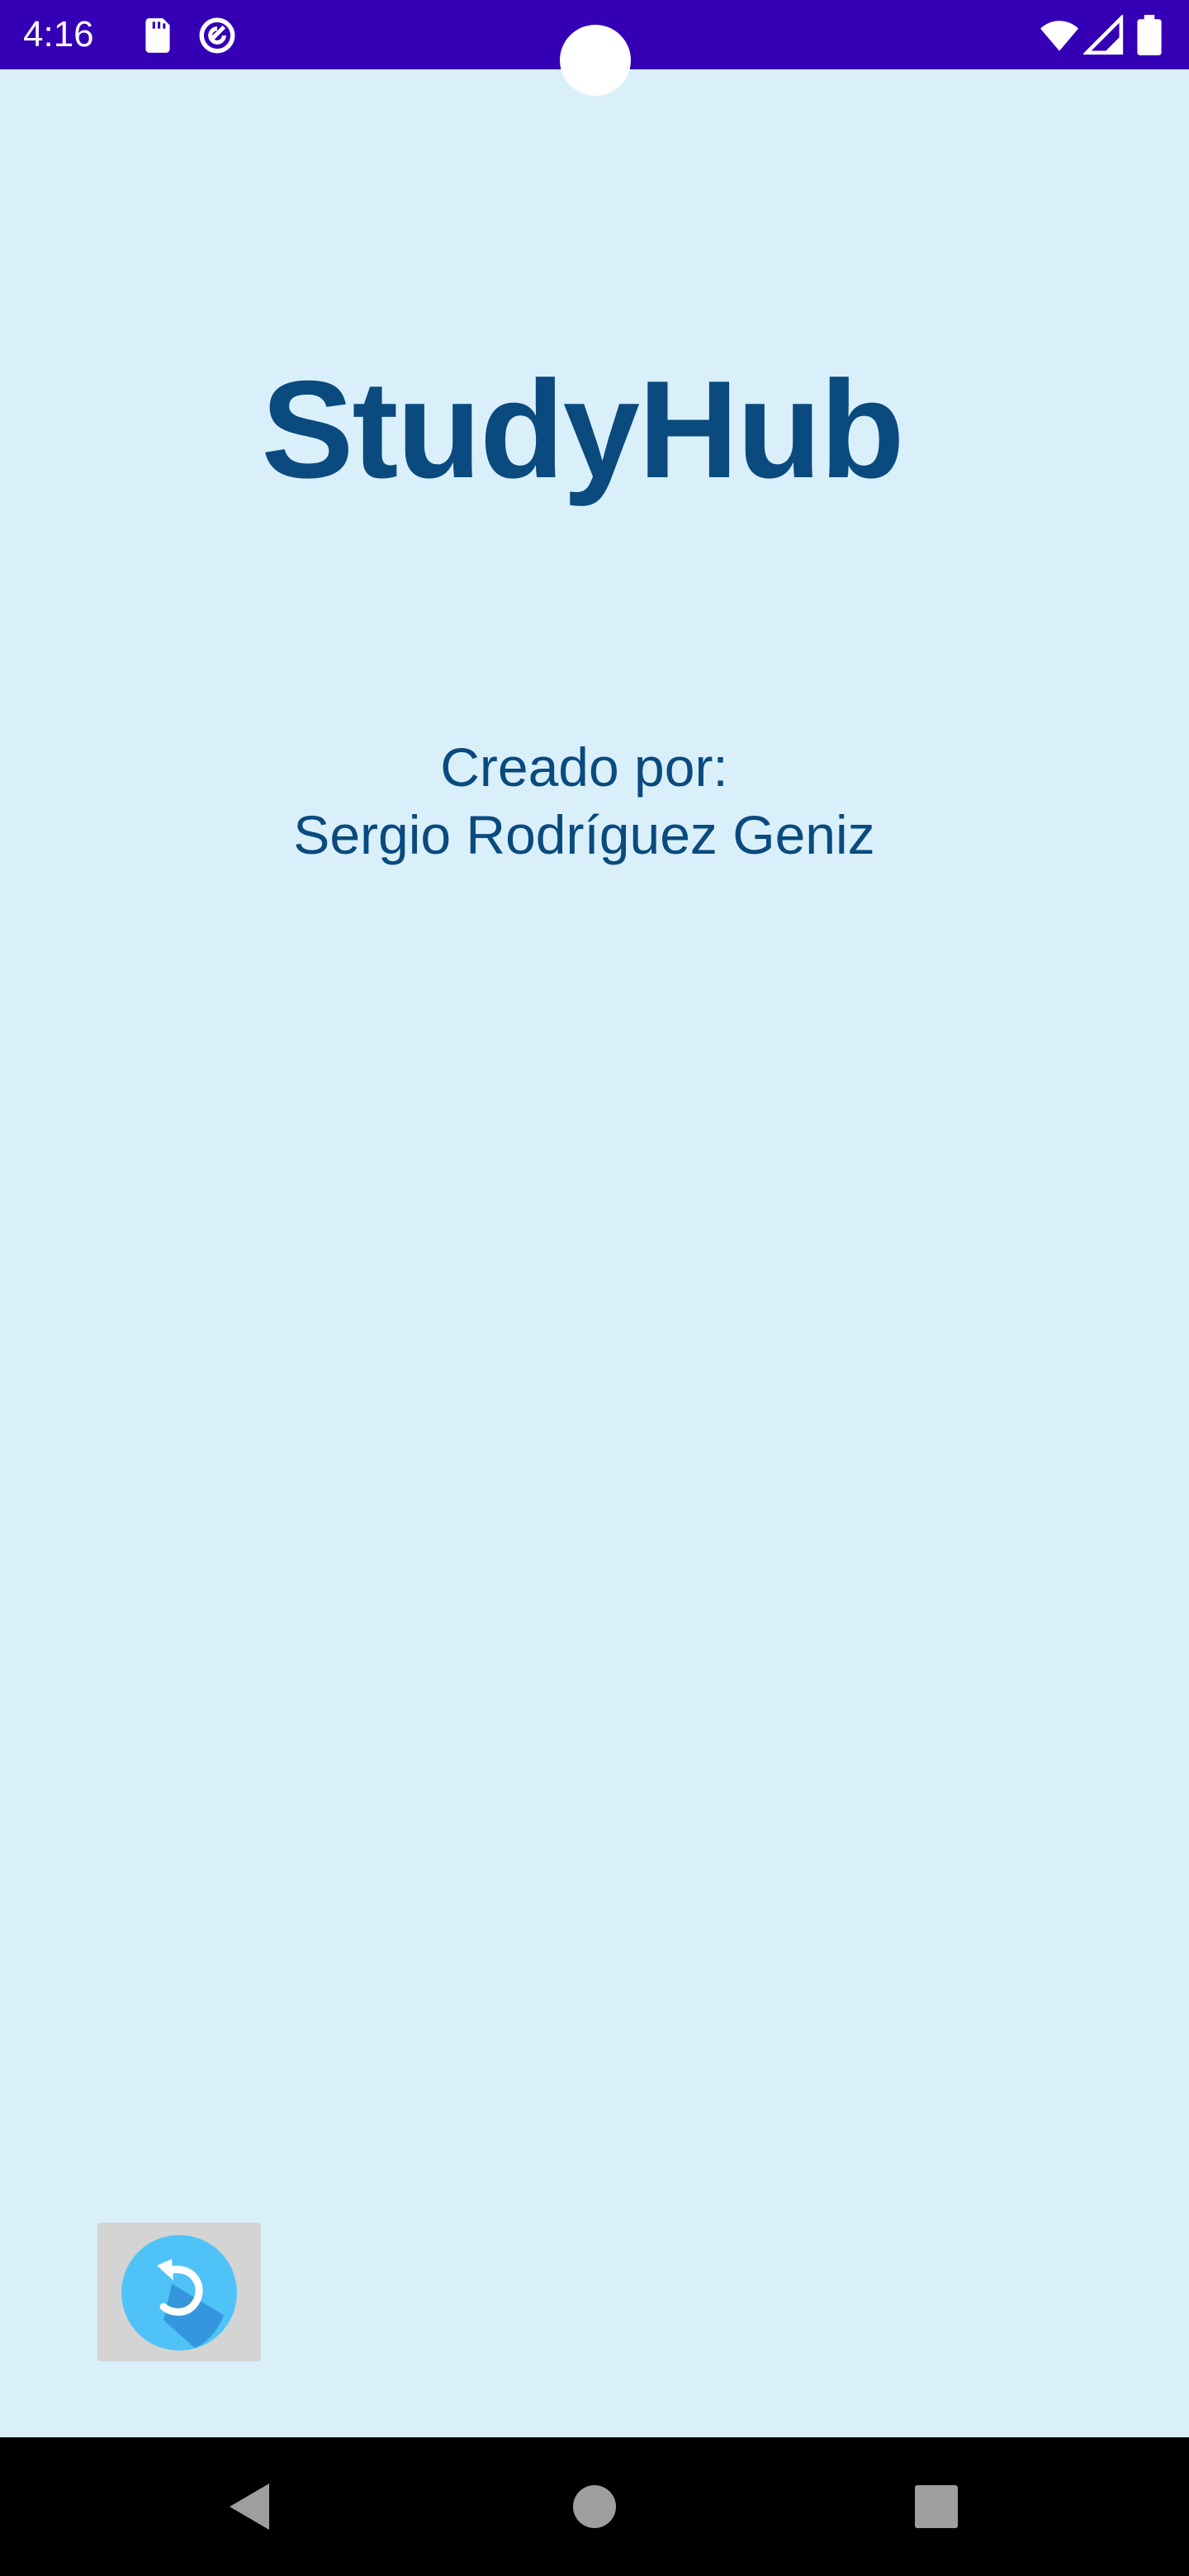  I want to click on credits-label: Creado por:, so click(584, 767).